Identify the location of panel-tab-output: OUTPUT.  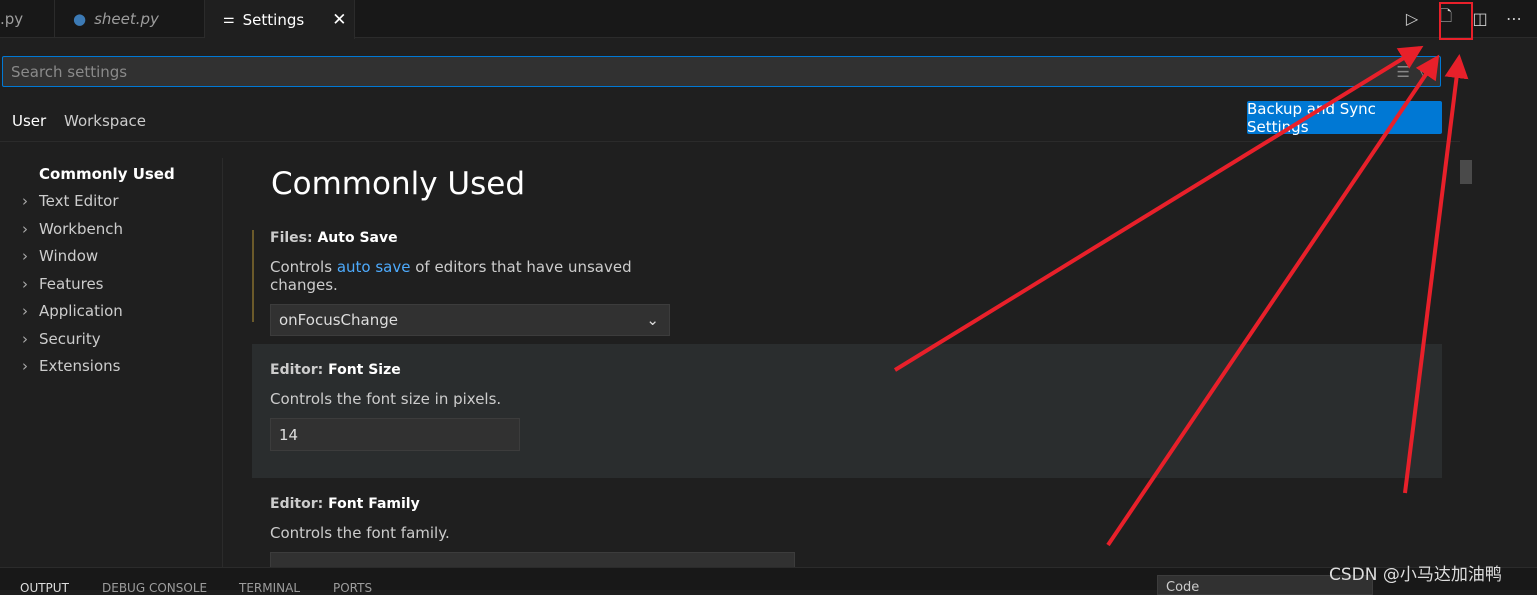
(44, 588).